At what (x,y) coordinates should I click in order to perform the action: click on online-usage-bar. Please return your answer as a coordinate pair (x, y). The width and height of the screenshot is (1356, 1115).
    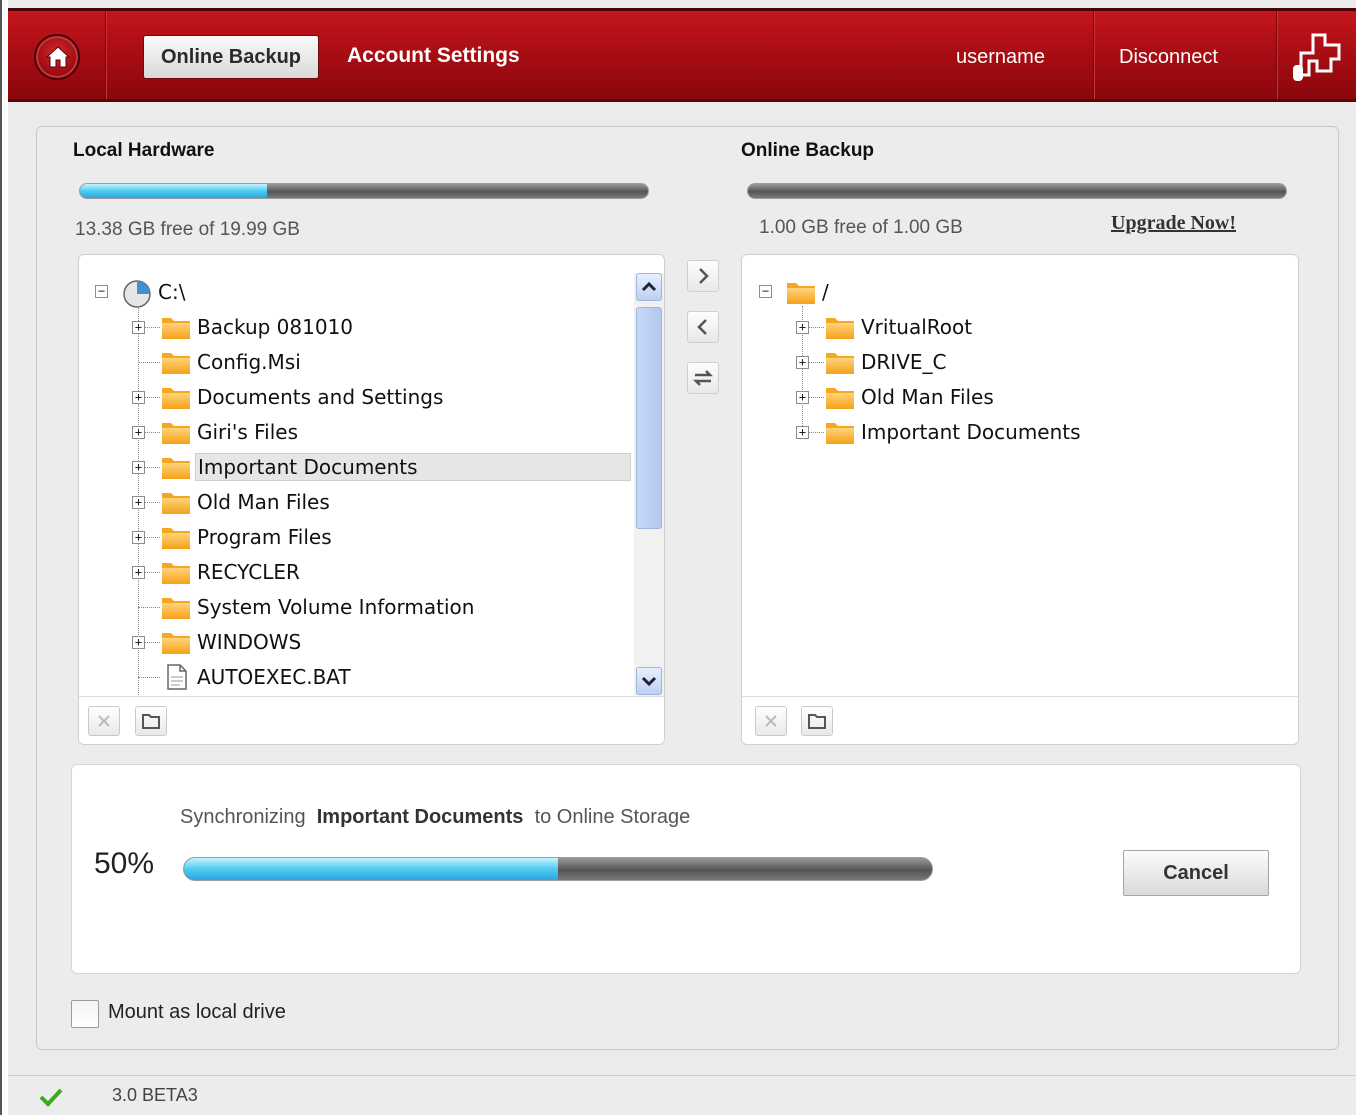
    Looking at the image, I should click on (1017, 191).